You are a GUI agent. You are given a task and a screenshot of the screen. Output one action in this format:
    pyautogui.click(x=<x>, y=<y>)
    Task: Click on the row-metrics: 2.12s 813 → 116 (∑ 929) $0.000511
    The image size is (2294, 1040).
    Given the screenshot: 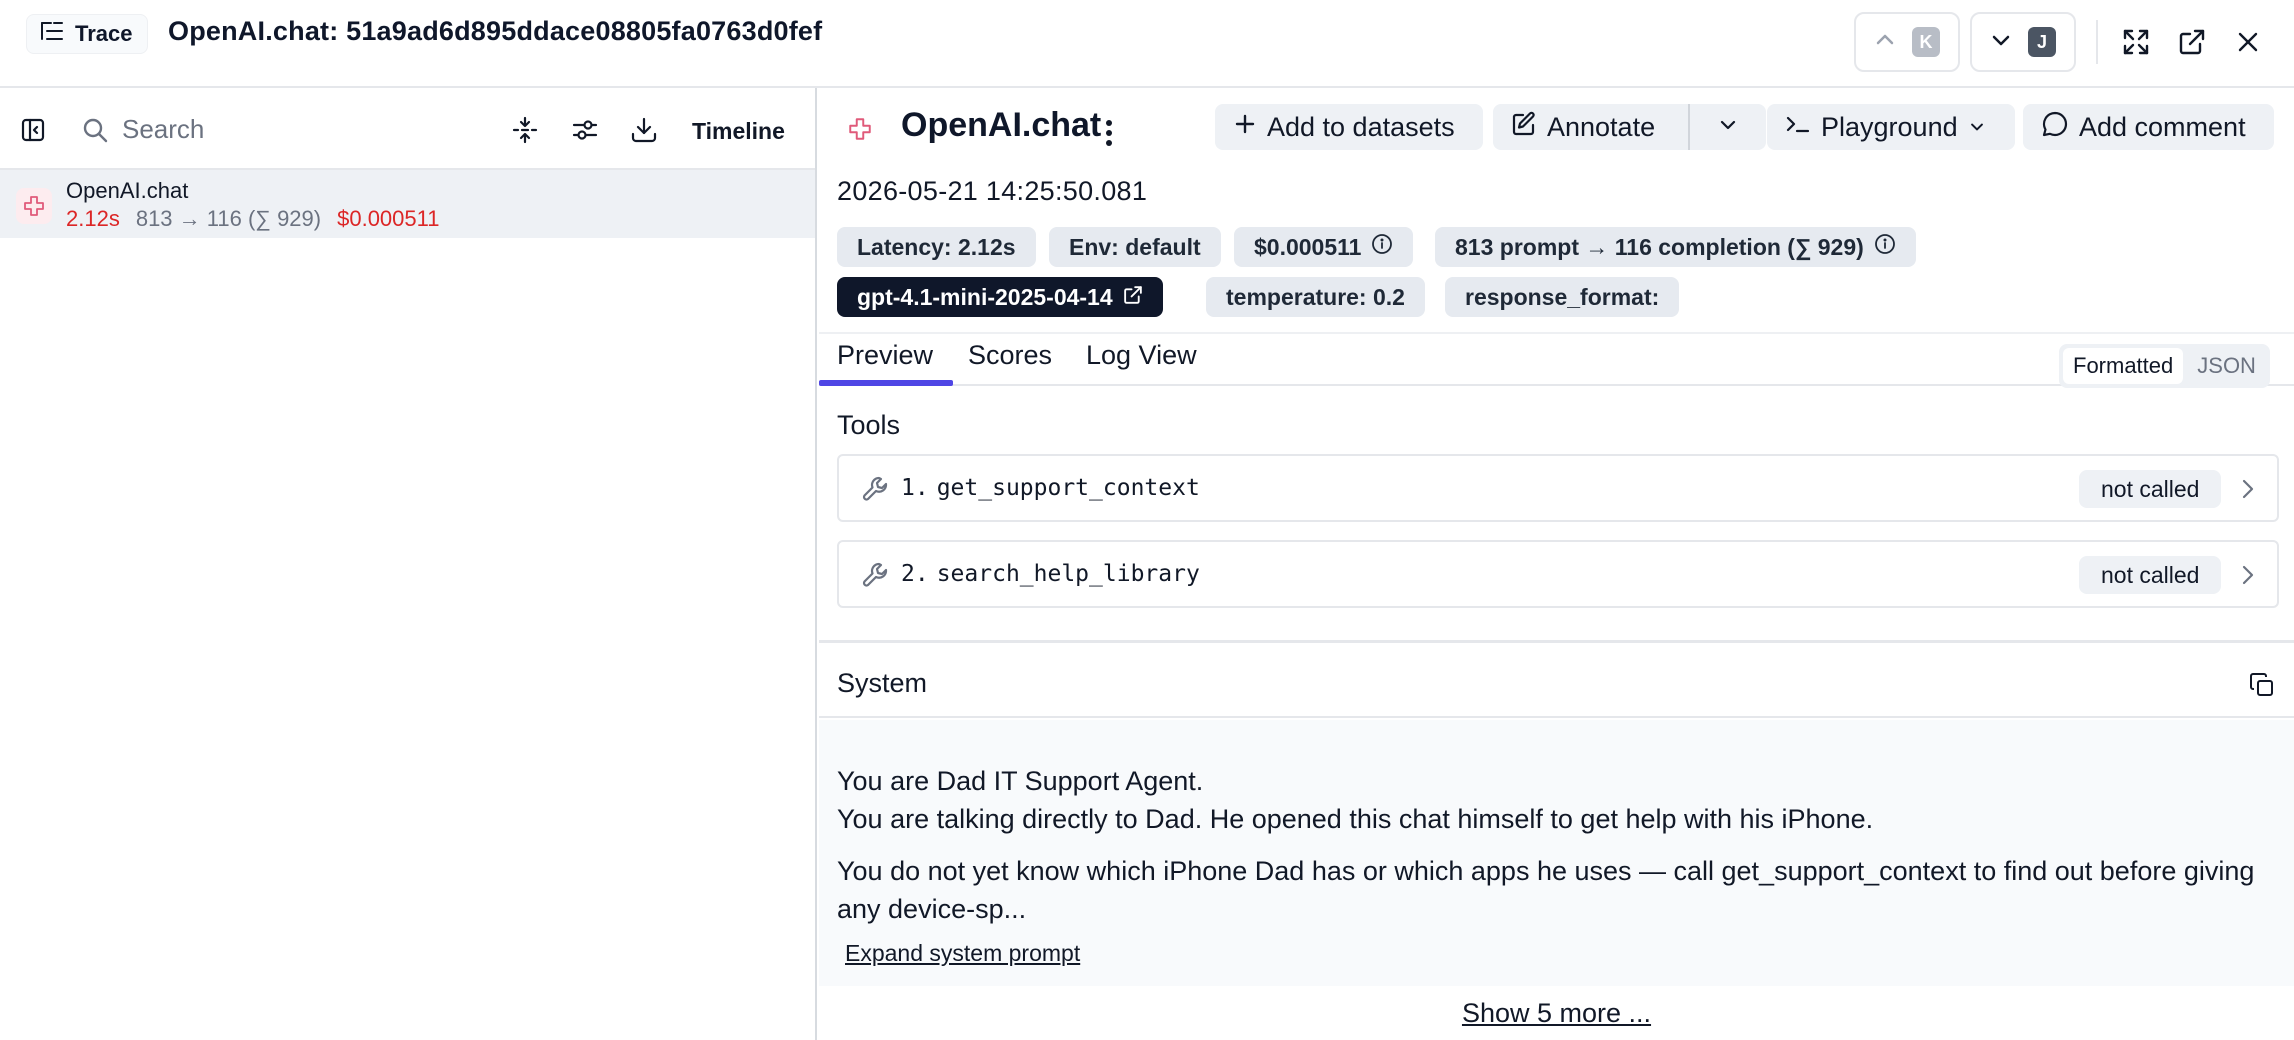 What is the action you would take?
    pyautogui.click(x=252, y=219)
    